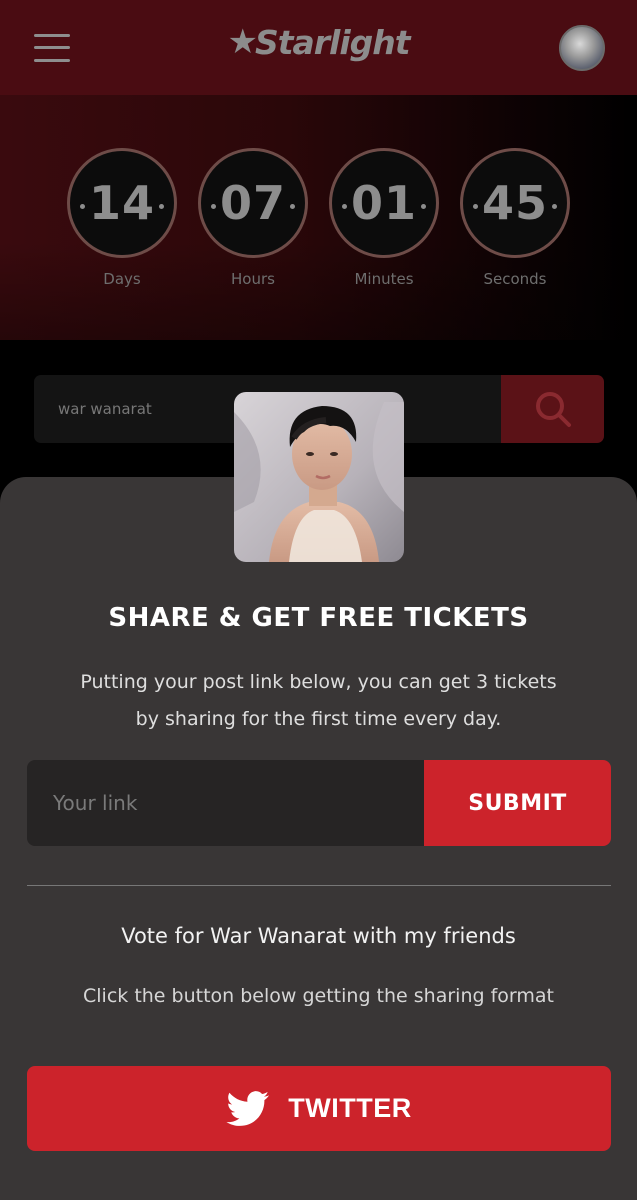 The width and height of the screenshot is (637, 1200). I want to click on countdown-value: 14, so click(121, 203).